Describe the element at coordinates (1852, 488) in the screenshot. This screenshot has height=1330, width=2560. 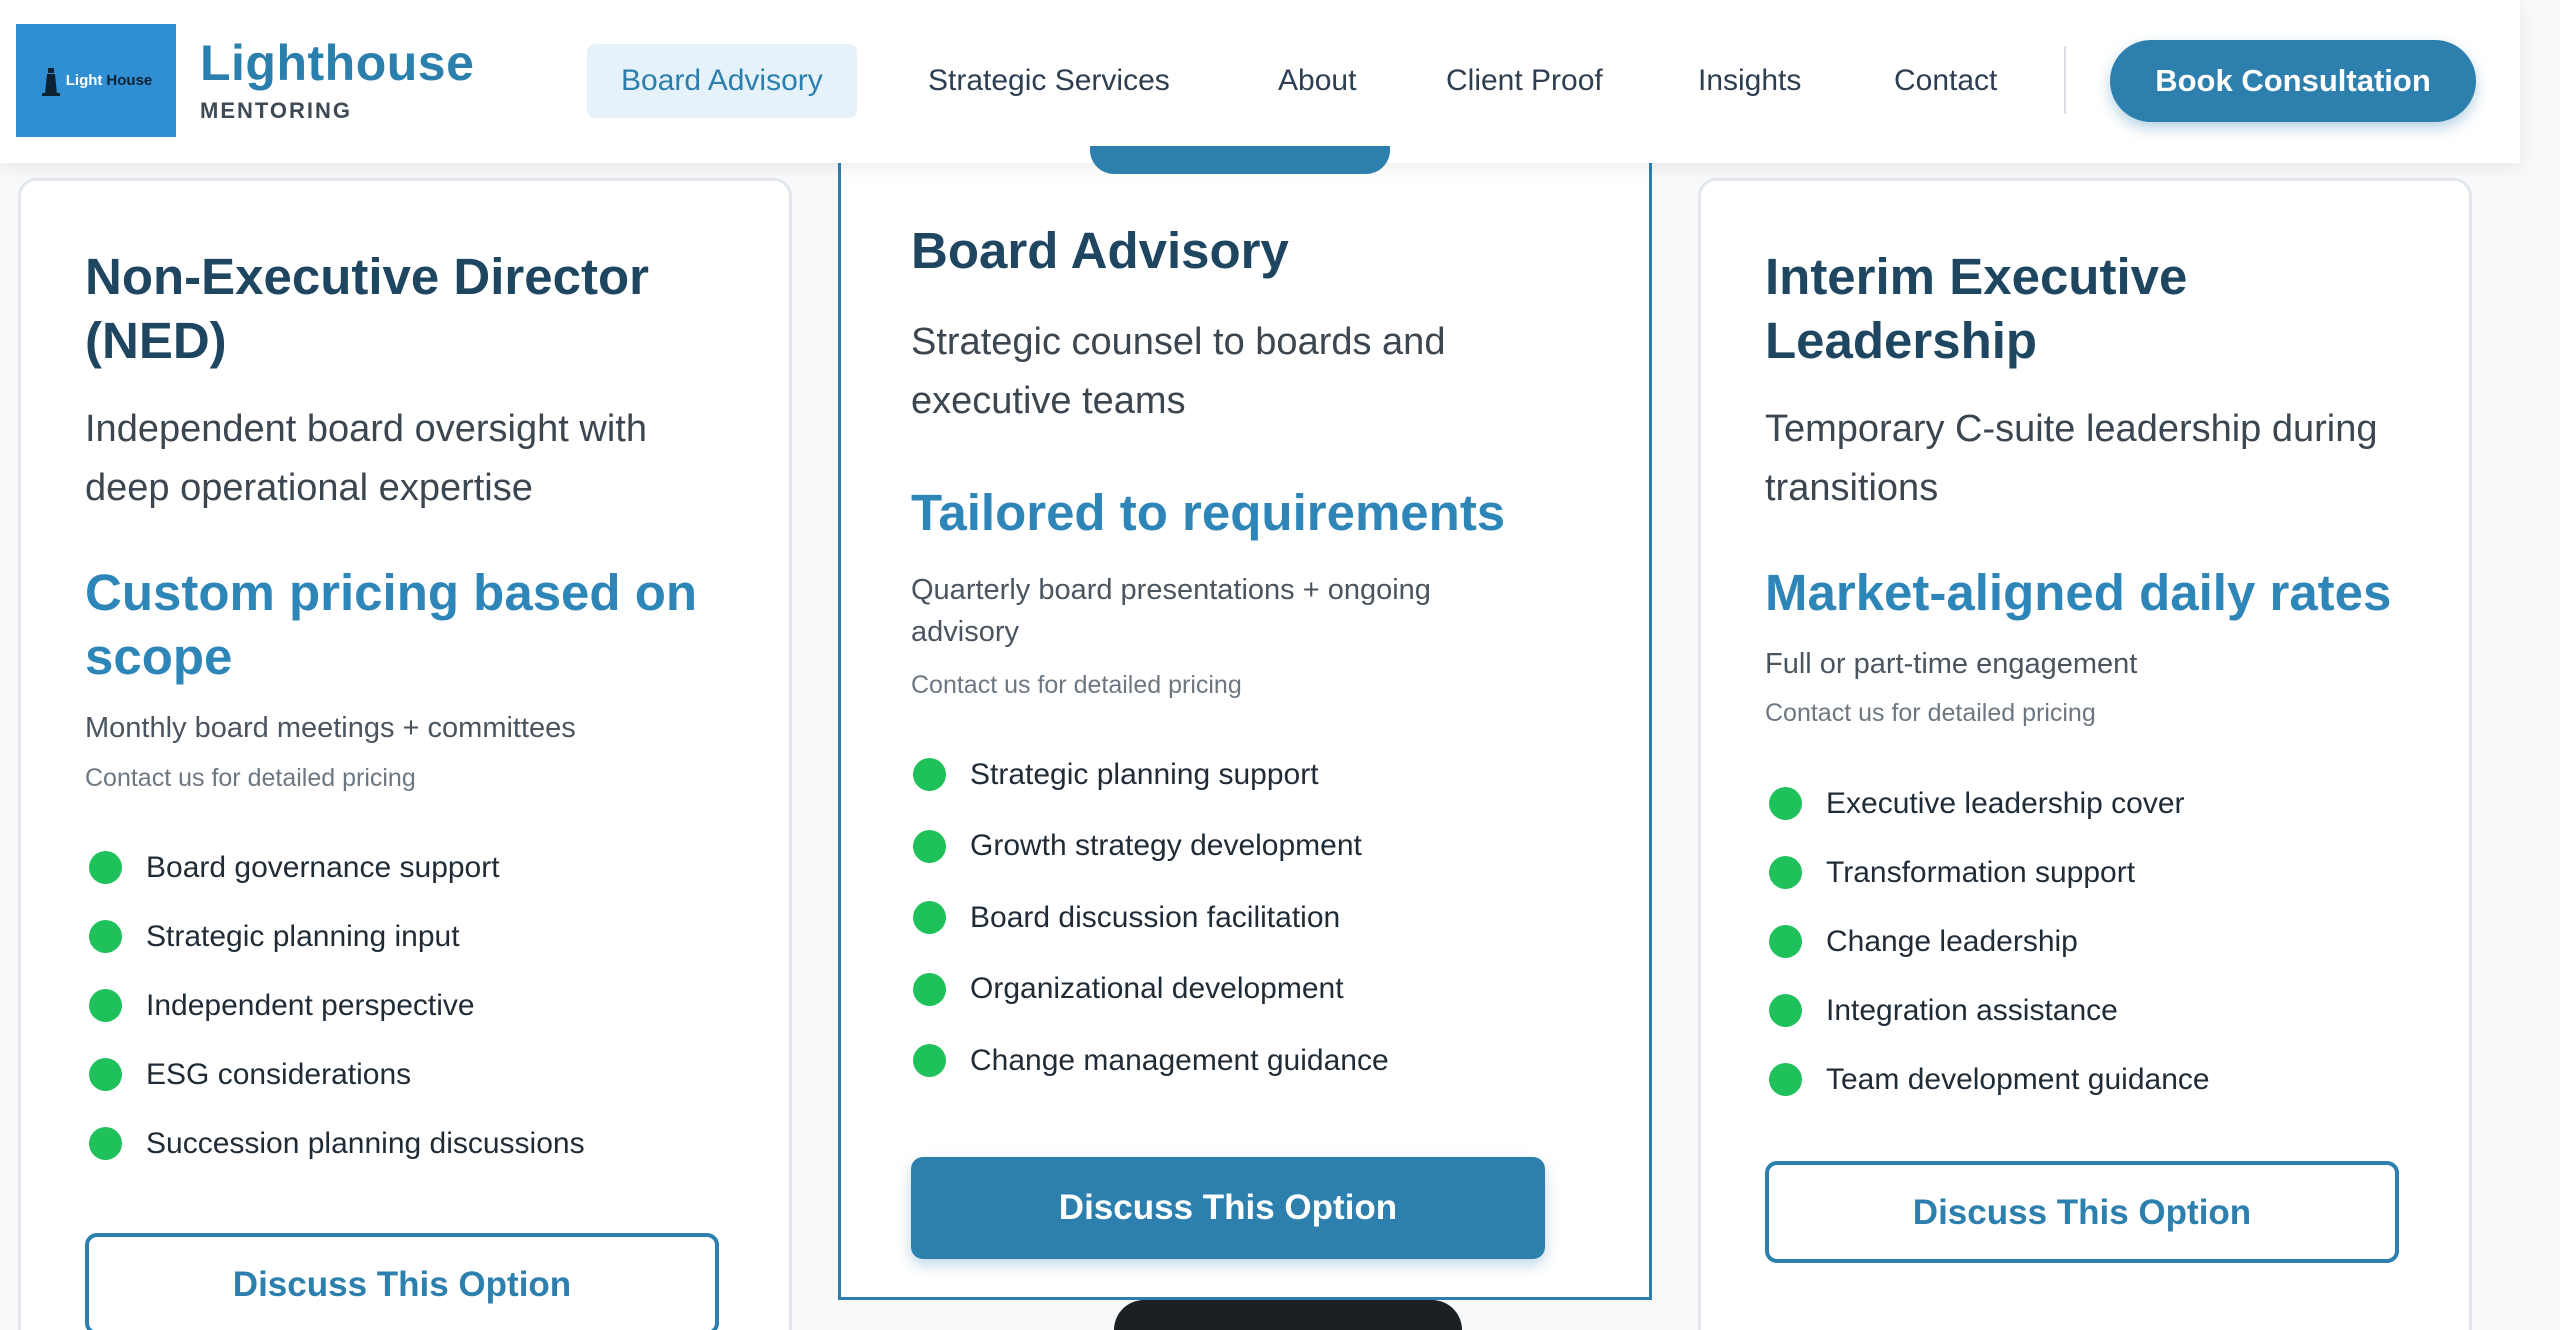
I see `card-description-line: transitions` at that location.